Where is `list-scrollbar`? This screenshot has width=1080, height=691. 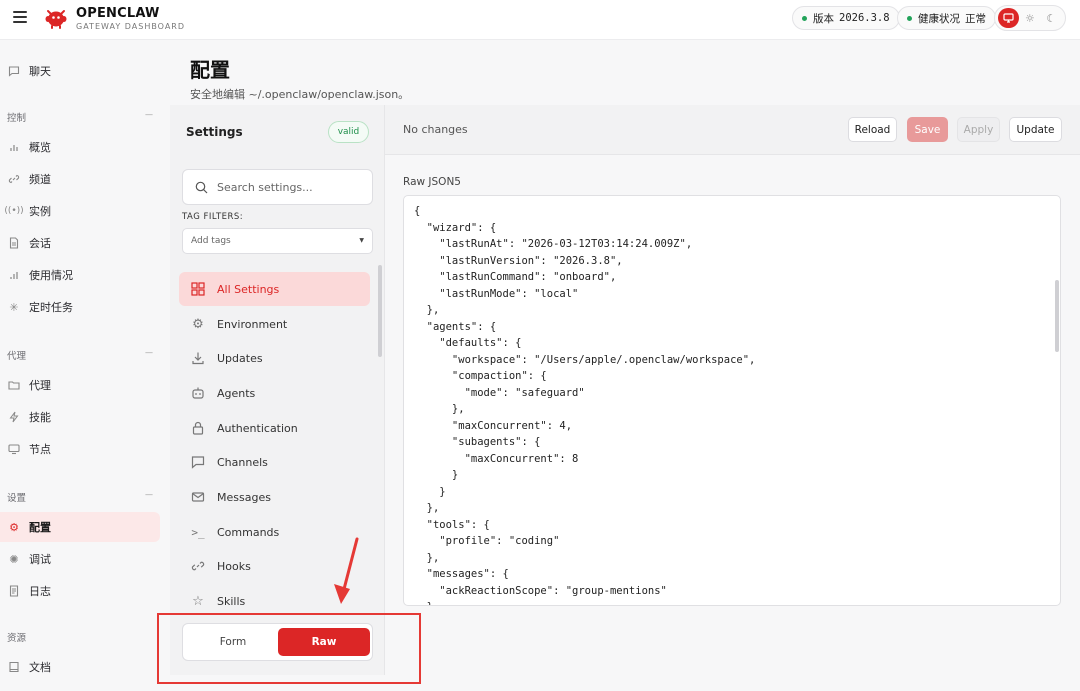
list-scrollbar is located at coordinates (380, 311).